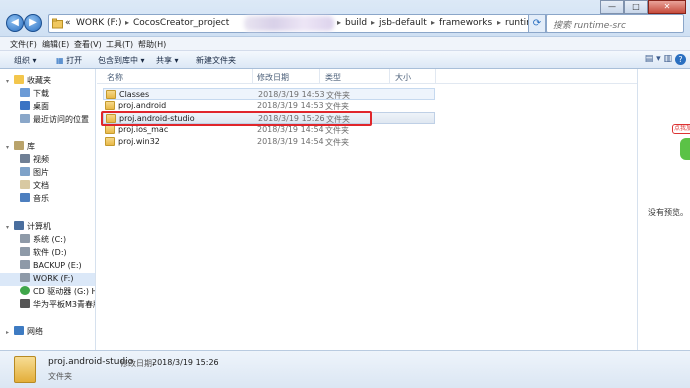 Image resolution: width=690 pixels, height=388 pixels. I want to click on floating-widget: 点我加, so click(681, 141).